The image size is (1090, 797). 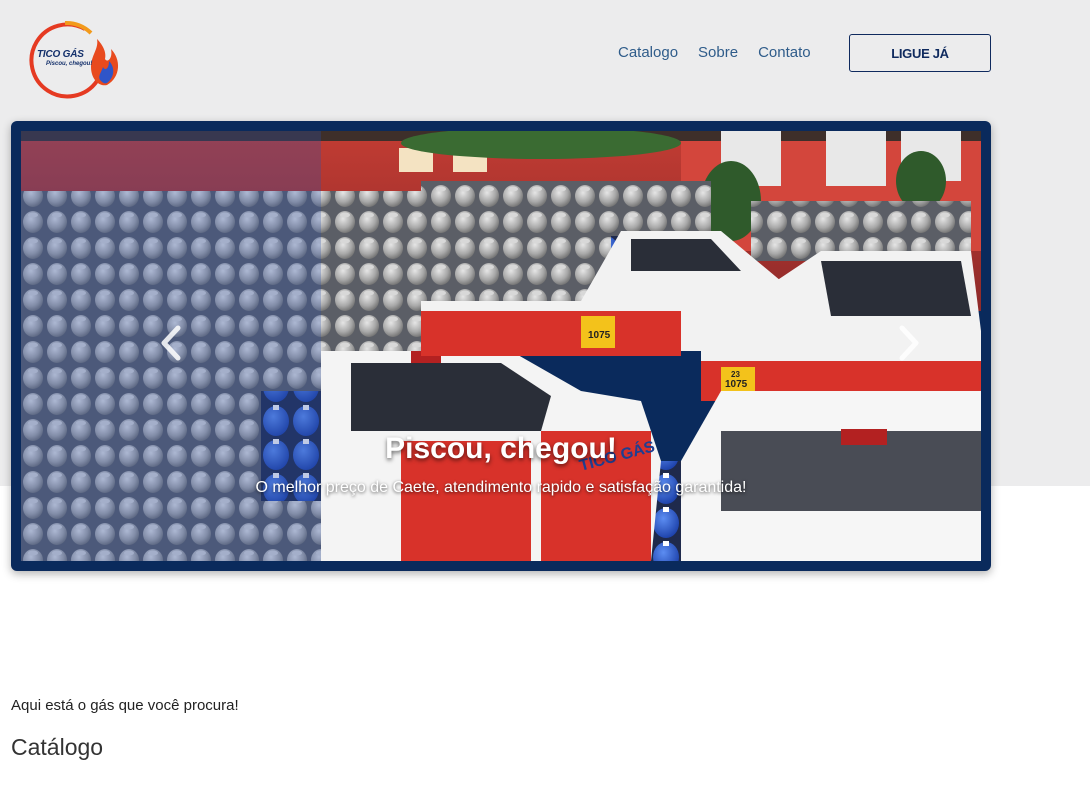 What do you see at coordinates (60, 54) in the screenshot?
I see `logo-wordmark: TICO GÁS` at bounding box center [60, 54].